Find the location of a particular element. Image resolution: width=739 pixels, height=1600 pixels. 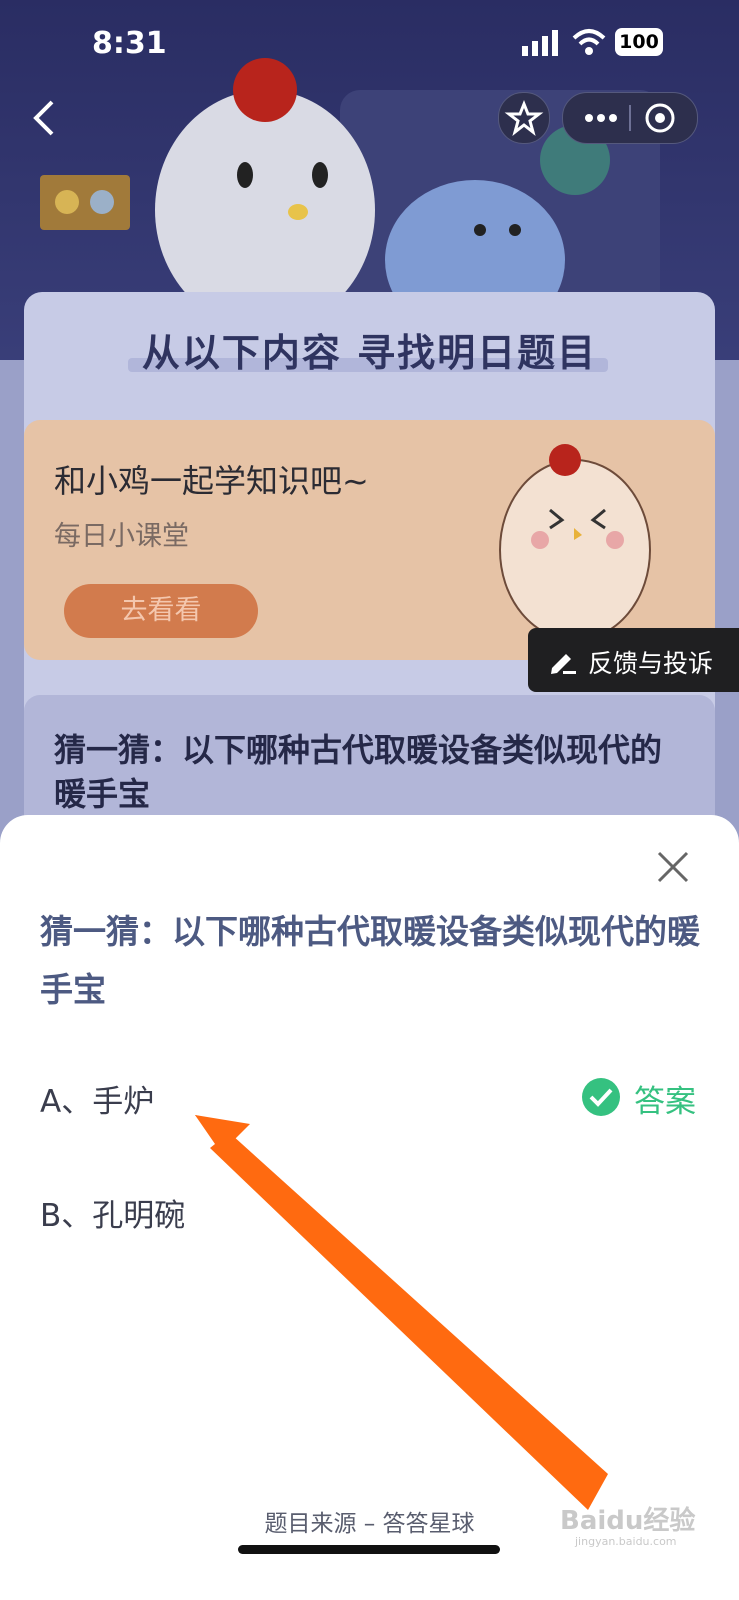

home-indicator is located at coordinates (369, 1549).